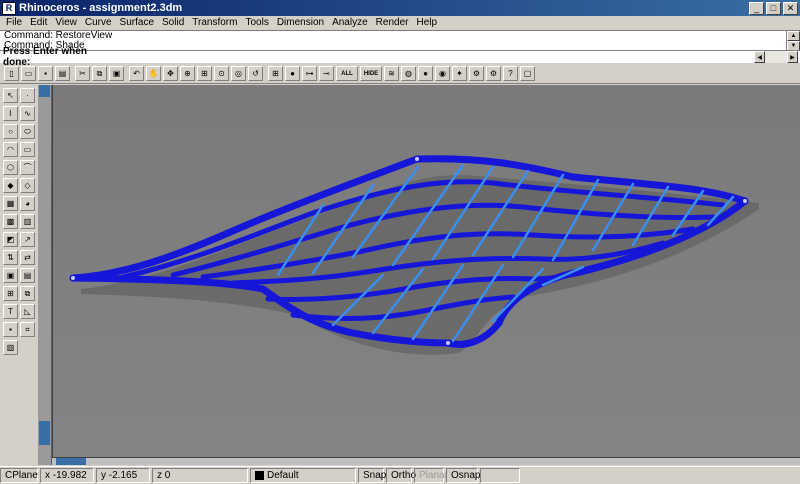  I want to click on zoom-selected-icon: ◎, so click(238, 73).